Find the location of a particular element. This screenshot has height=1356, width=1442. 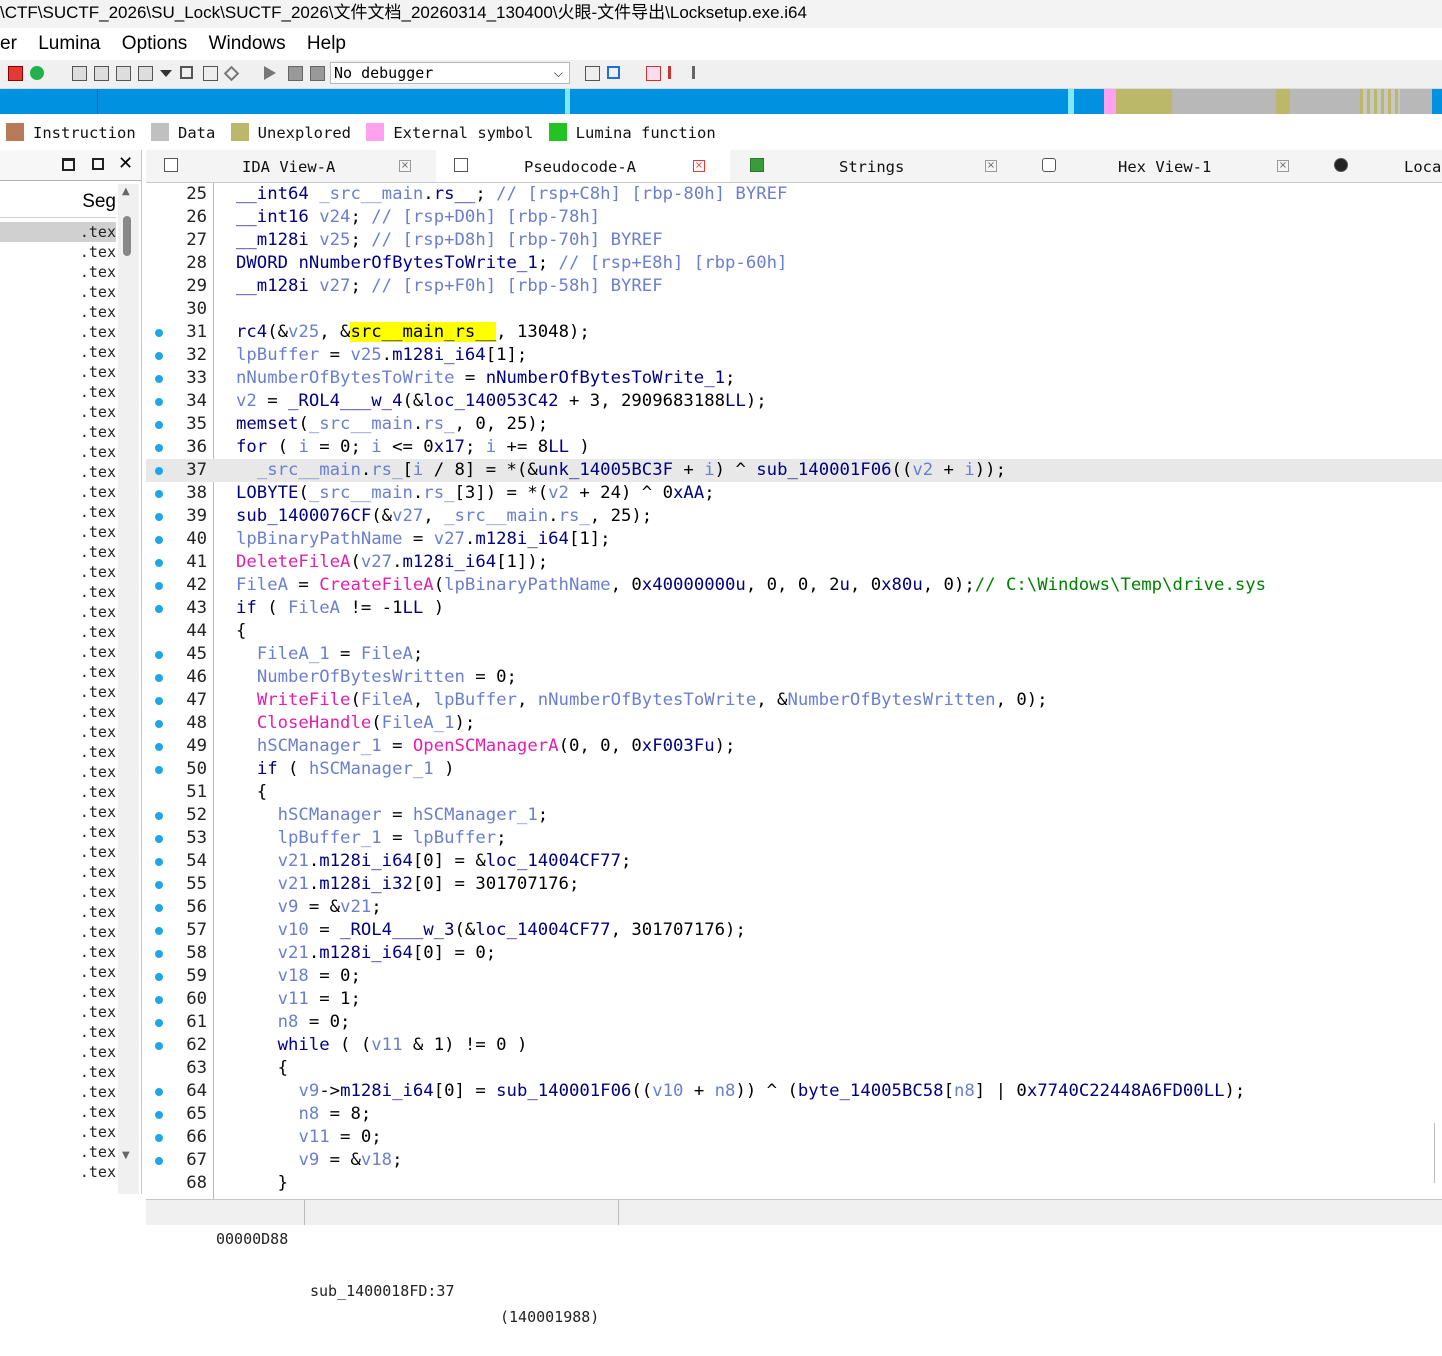

code-line: 62 while ( (v11 & 1) != 0 ) is located at coordinates (794, 1045).